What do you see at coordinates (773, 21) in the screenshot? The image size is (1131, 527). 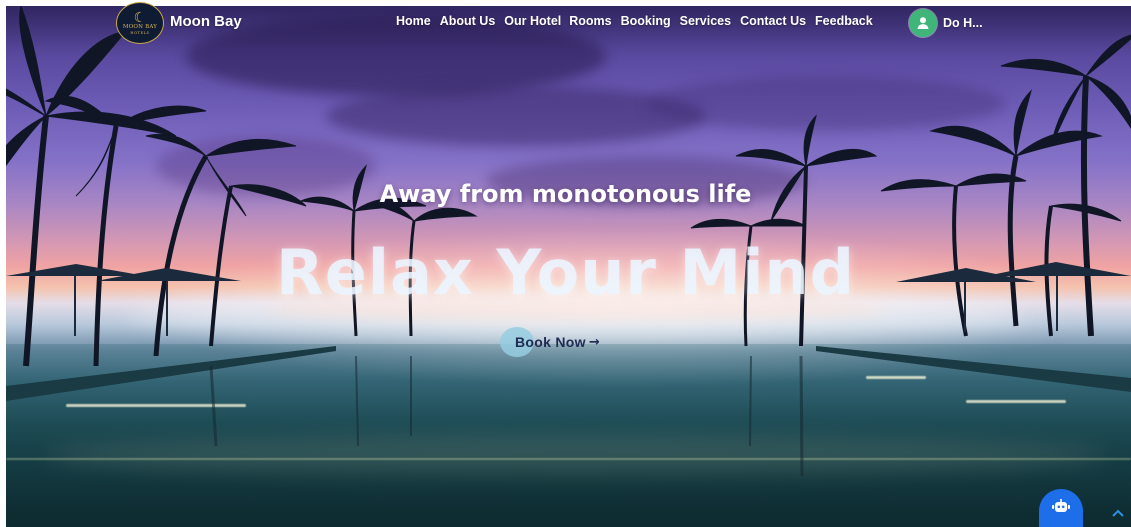 I see `nav-item-contact-us: Contact Us` at bounding box center [773, 21].